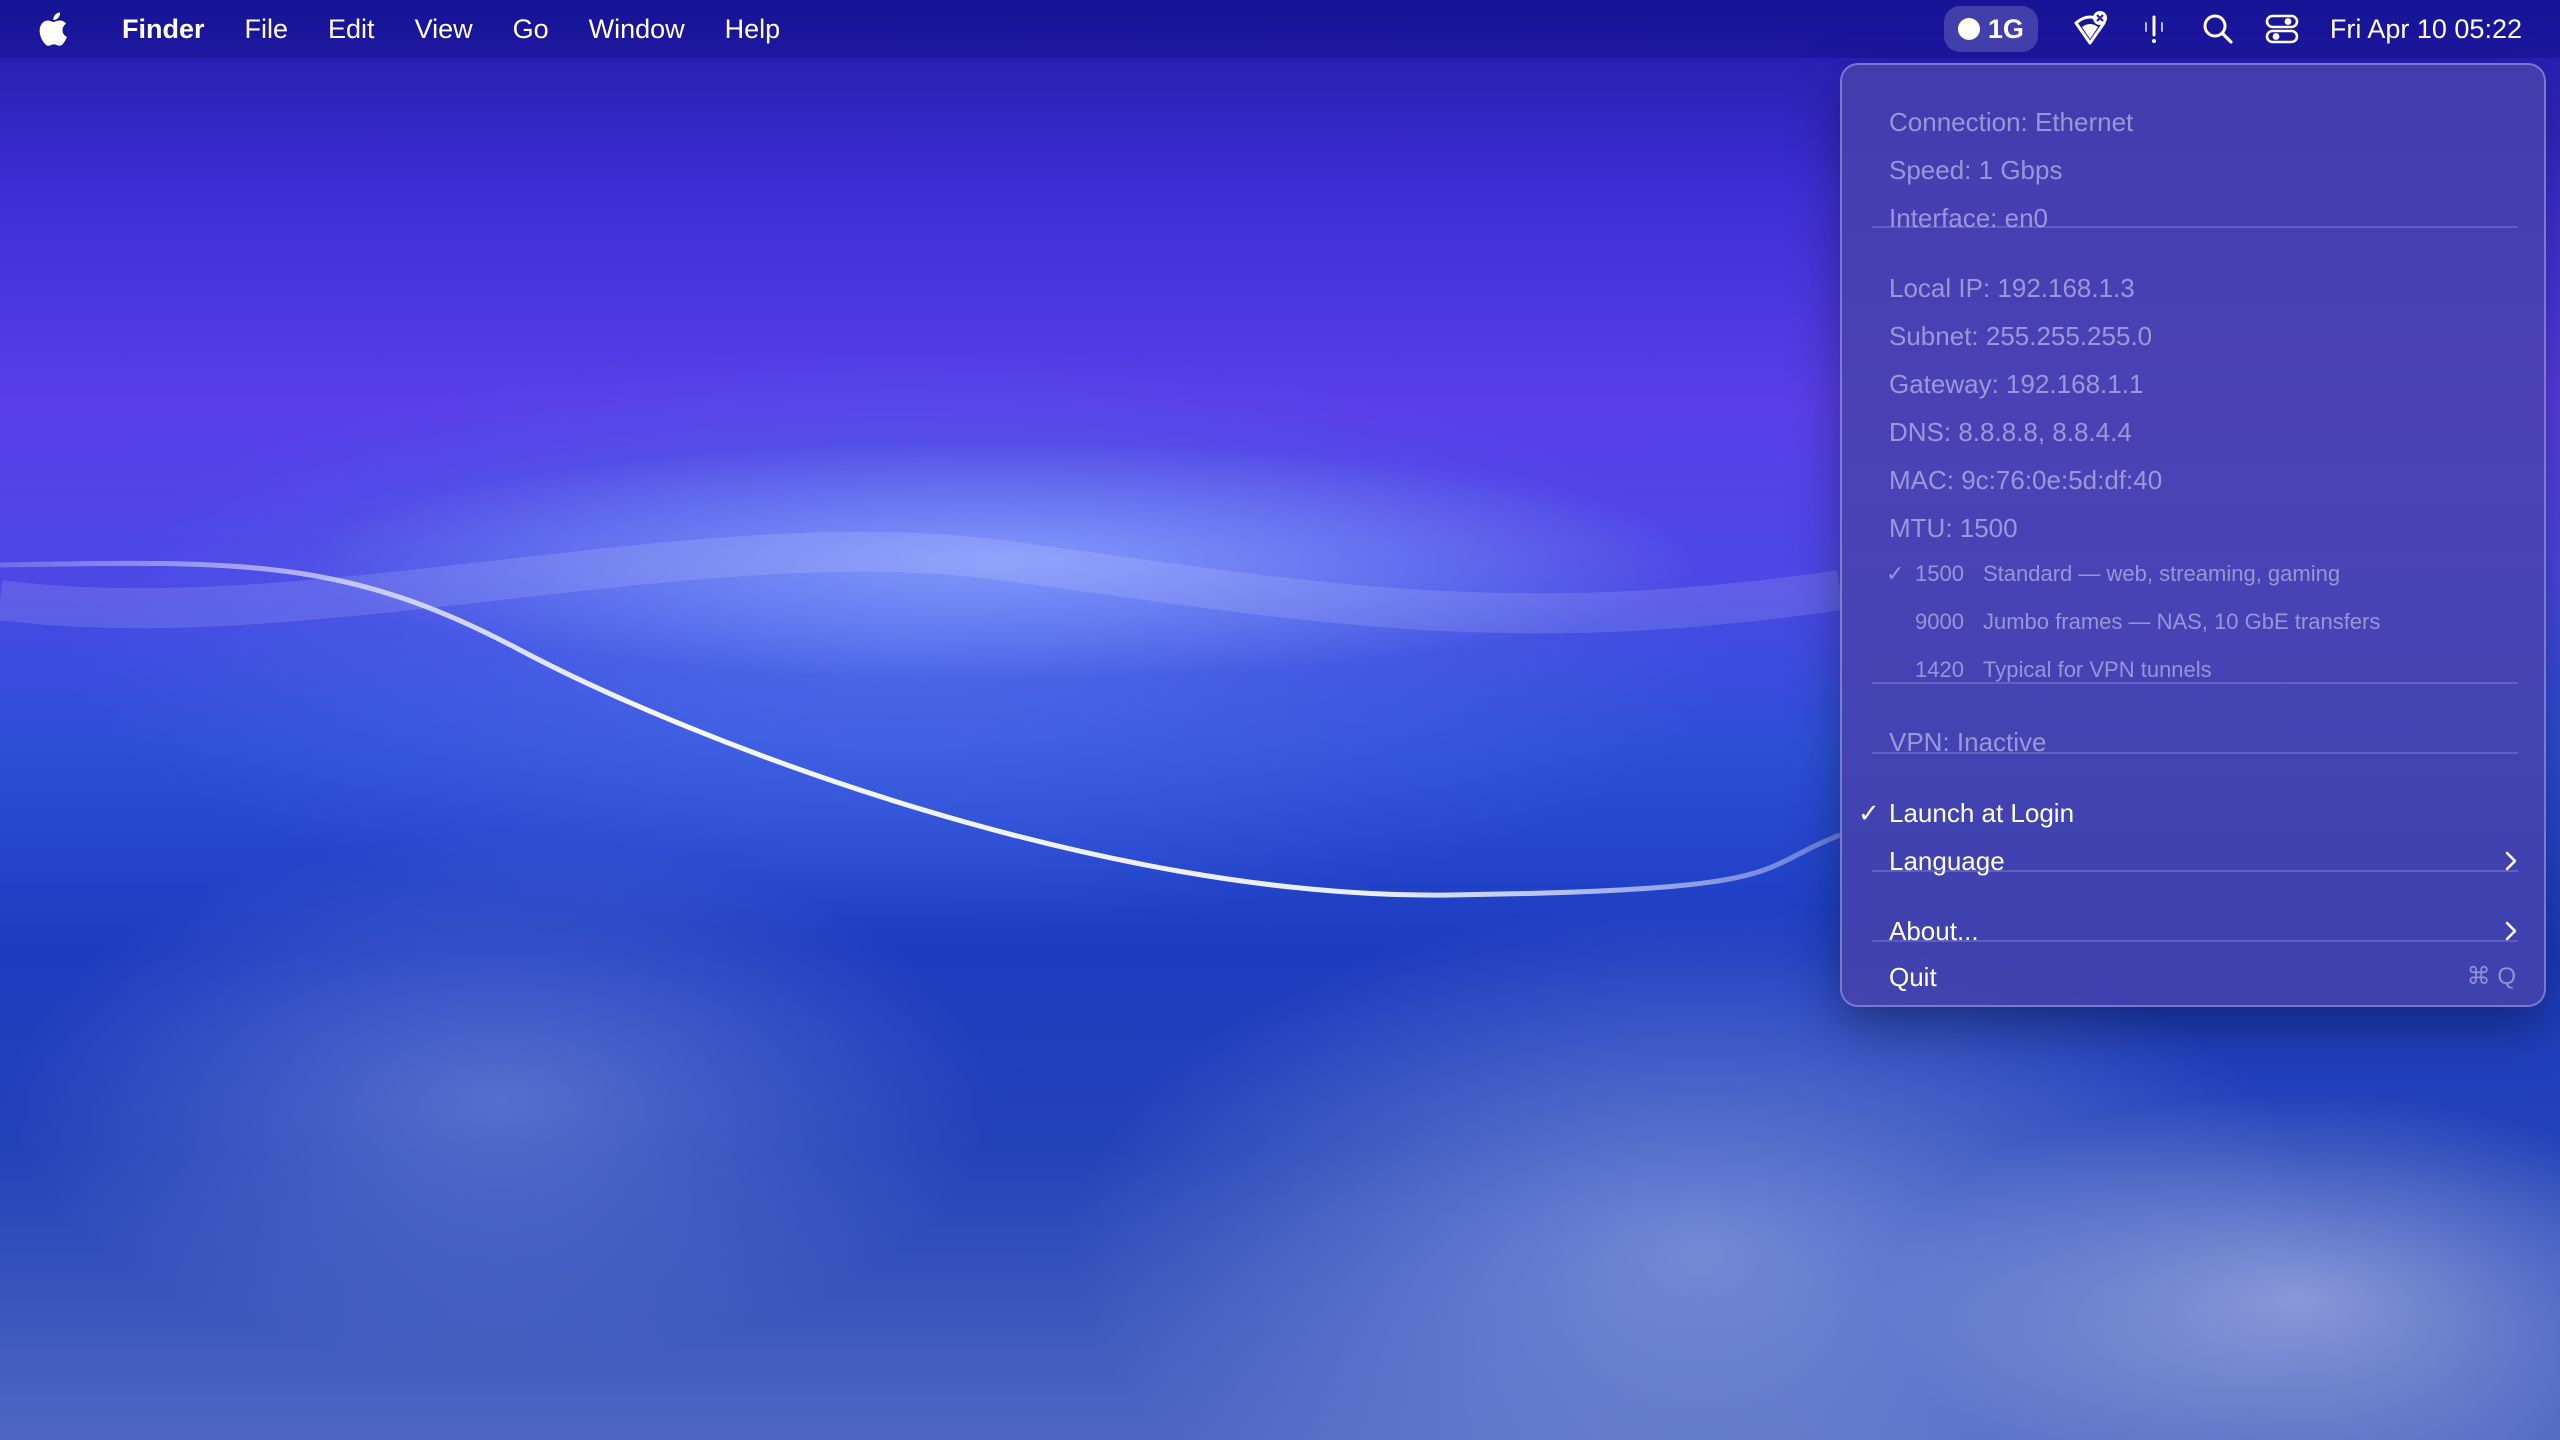 This screenshot has height=1440, width=2560. Describe the element at coordinates (2154, 29) in the screenshot. I see `activity-icon` at that location.